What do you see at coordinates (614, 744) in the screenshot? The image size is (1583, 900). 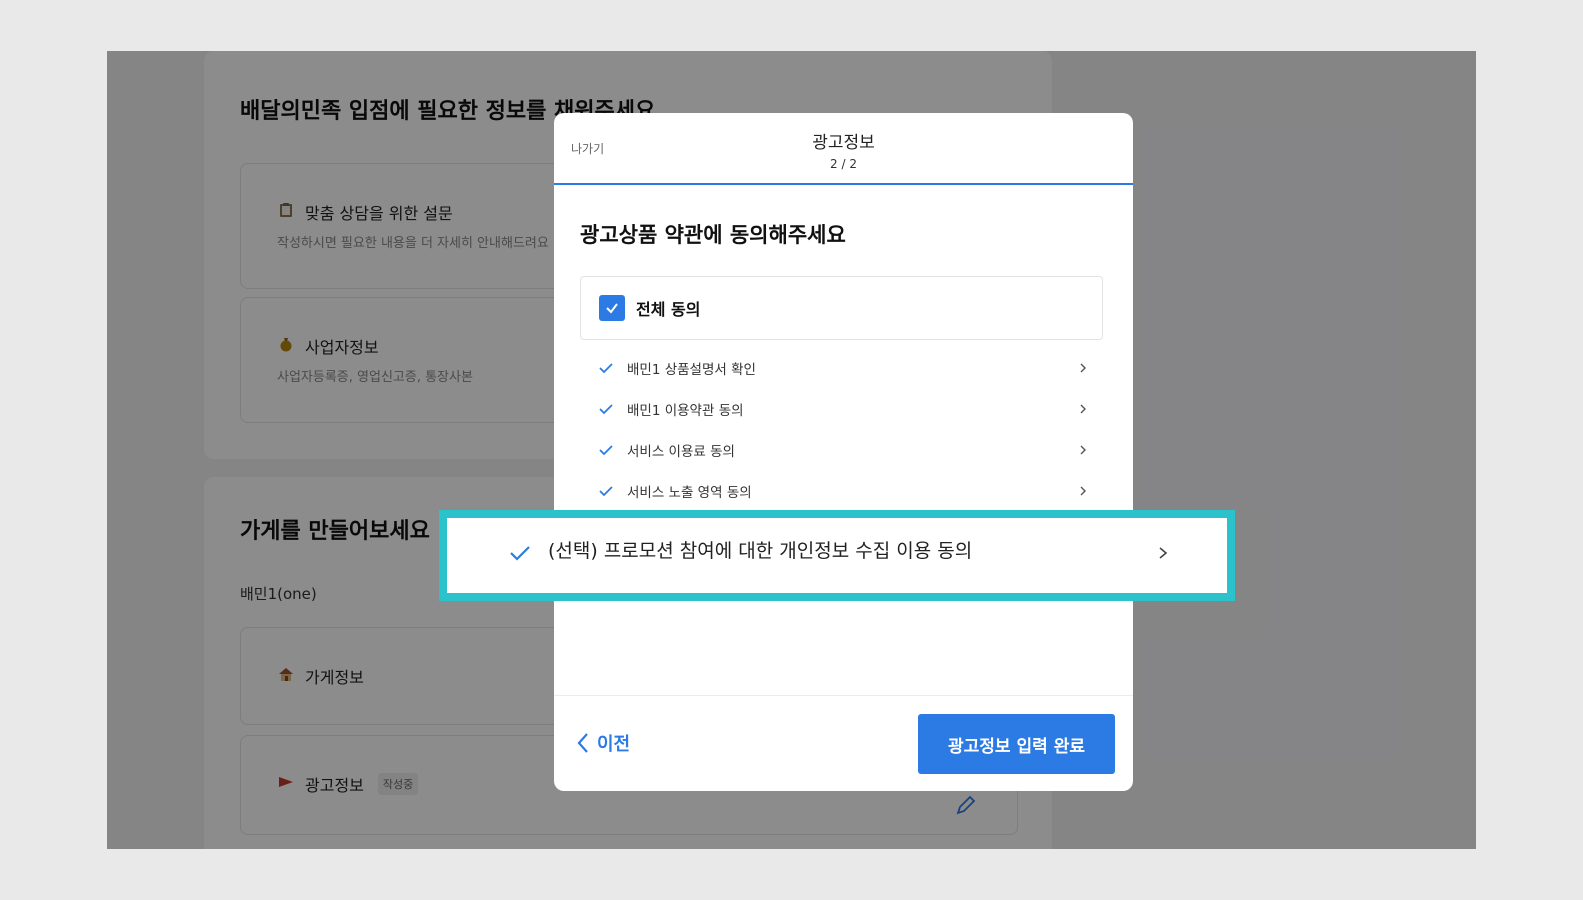 I see `prev-label: 이전` at bounding box center [614, 744].